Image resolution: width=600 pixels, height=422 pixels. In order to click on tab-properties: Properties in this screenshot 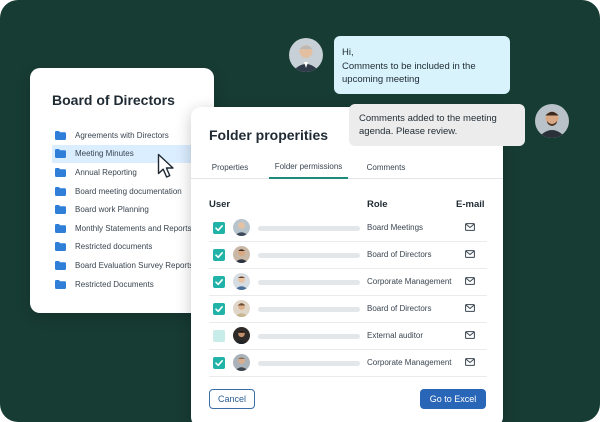, I will do `click(230, 167)`.